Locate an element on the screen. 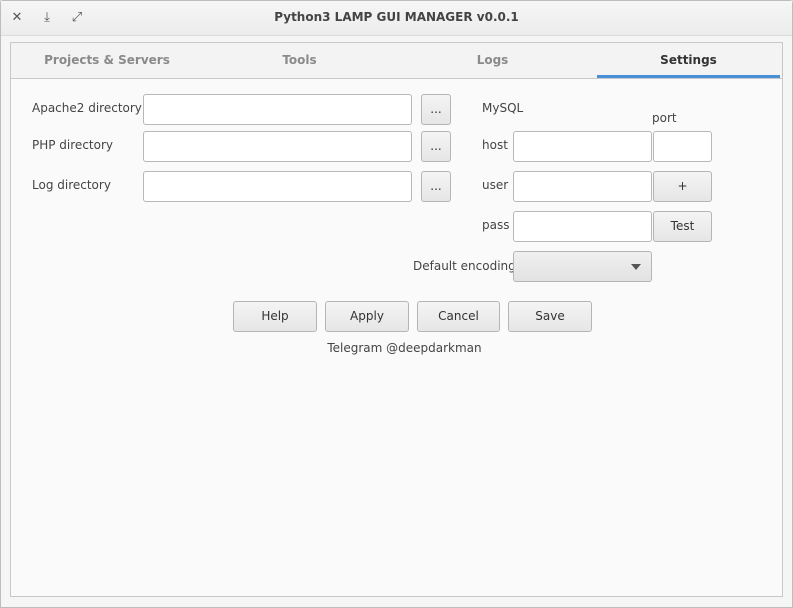  title-bar: ✕ ⤓ ⤢ Python3 LAMP GUI MANAGER v0.0.1 is located at coordinates (396, 18).